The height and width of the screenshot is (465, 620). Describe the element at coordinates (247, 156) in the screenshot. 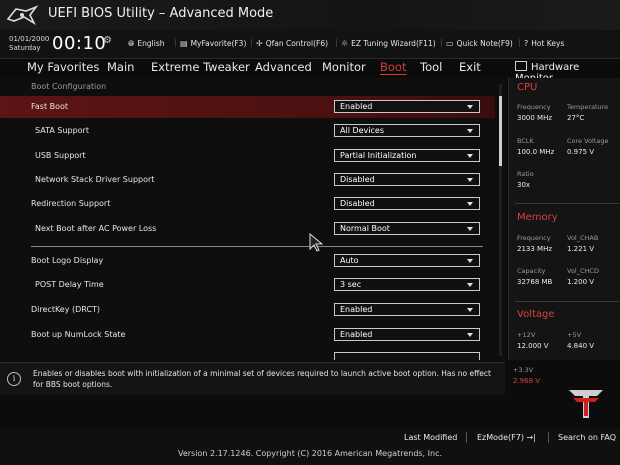

I see `setting-row-usb-support: USB Support Partial Initialization` at that location.